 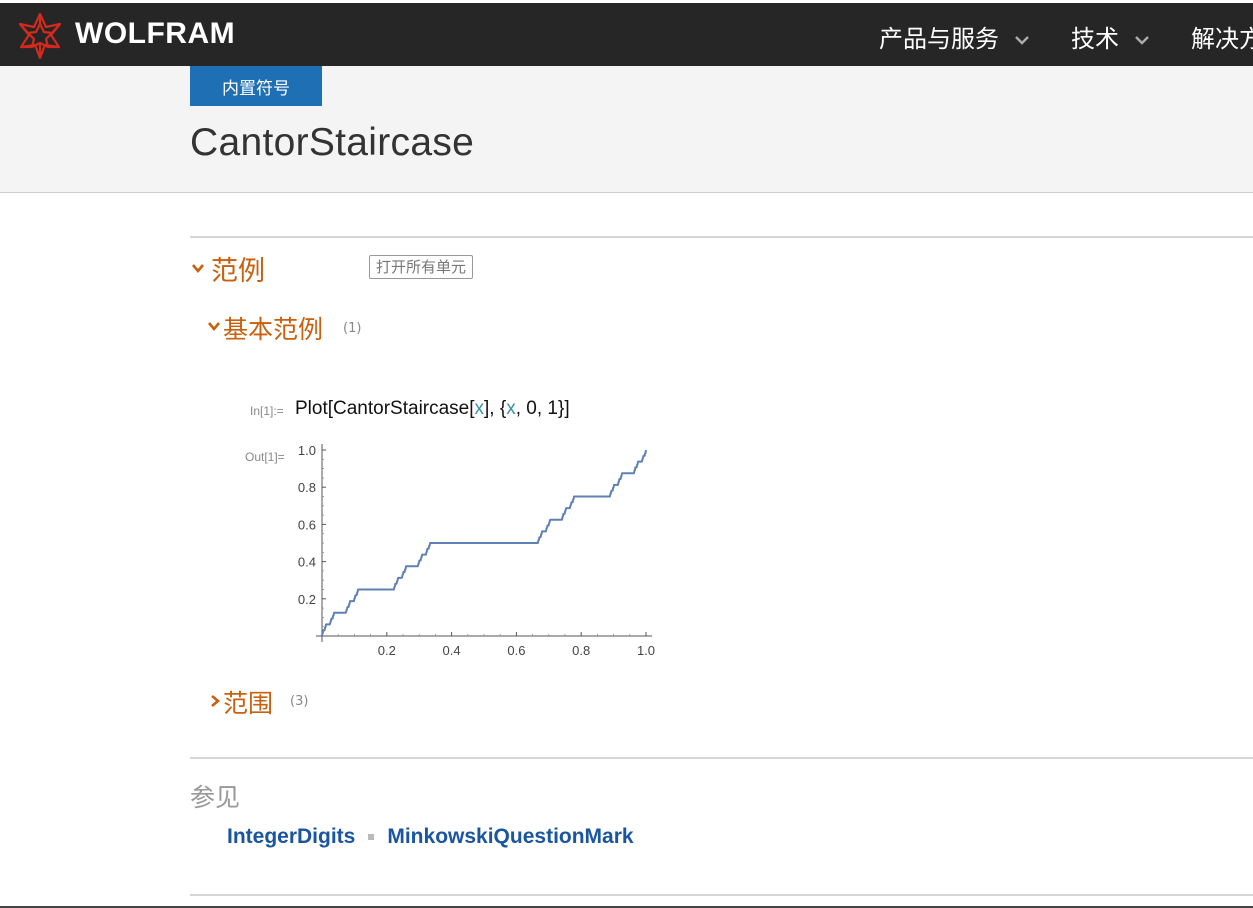 What do you see at coordinates (484, 543) in the screenshot?
I see `cantor-staircase-line` at bounding box center [484, 543].